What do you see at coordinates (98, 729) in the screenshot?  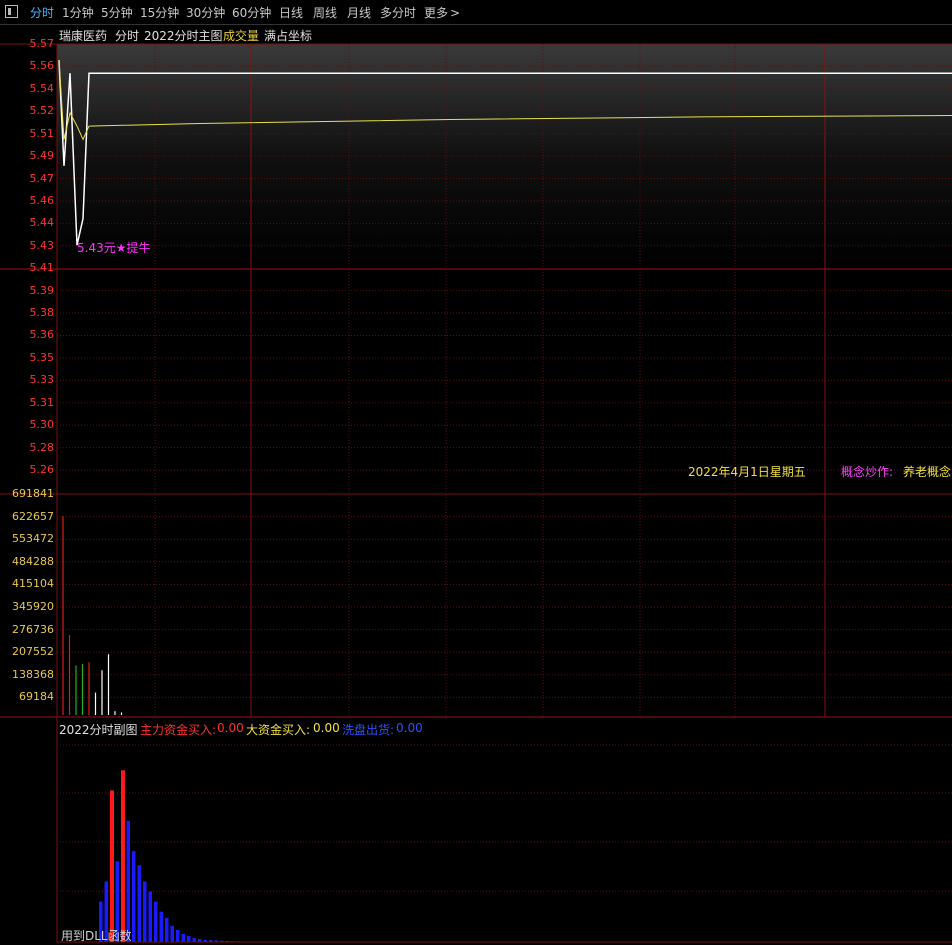 I see `sub-indicator-name: 2022分时副图` at bounding box center [98, 729].